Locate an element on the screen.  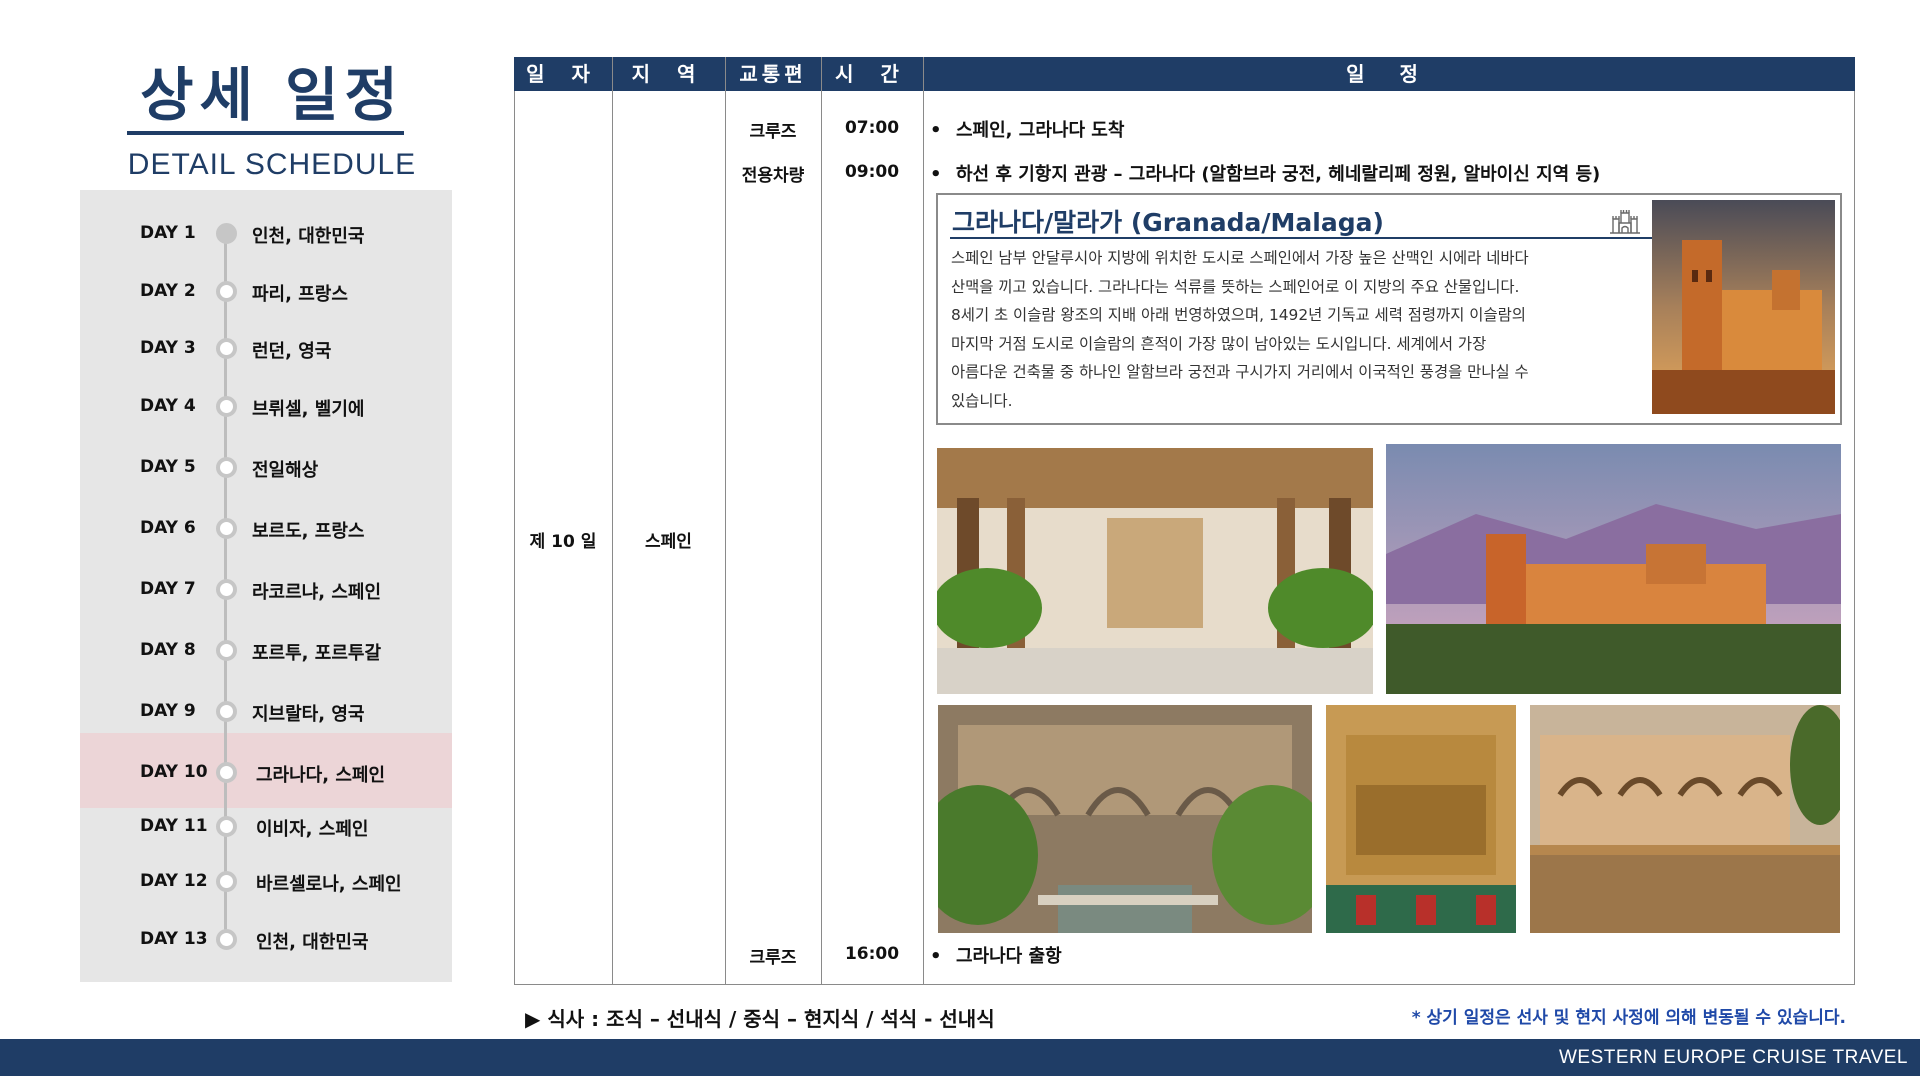
day-item-12: DAY 12 바르셀로나, 스페인 is located at coordinates (266, 882).